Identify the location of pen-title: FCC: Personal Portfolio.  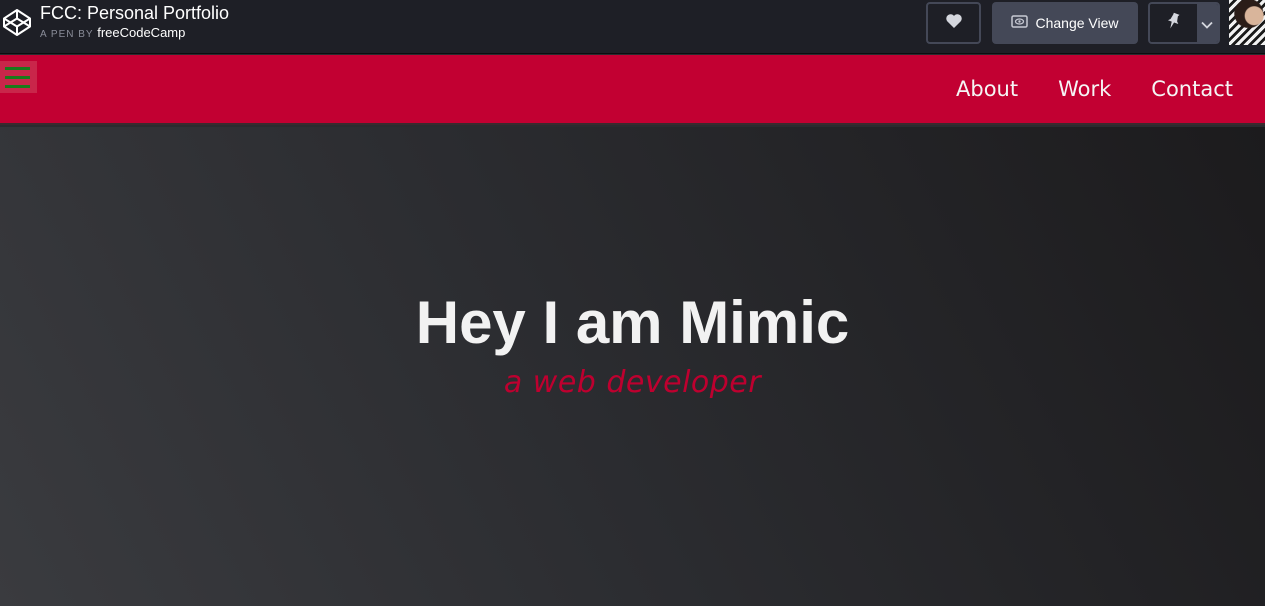
(135, 13).